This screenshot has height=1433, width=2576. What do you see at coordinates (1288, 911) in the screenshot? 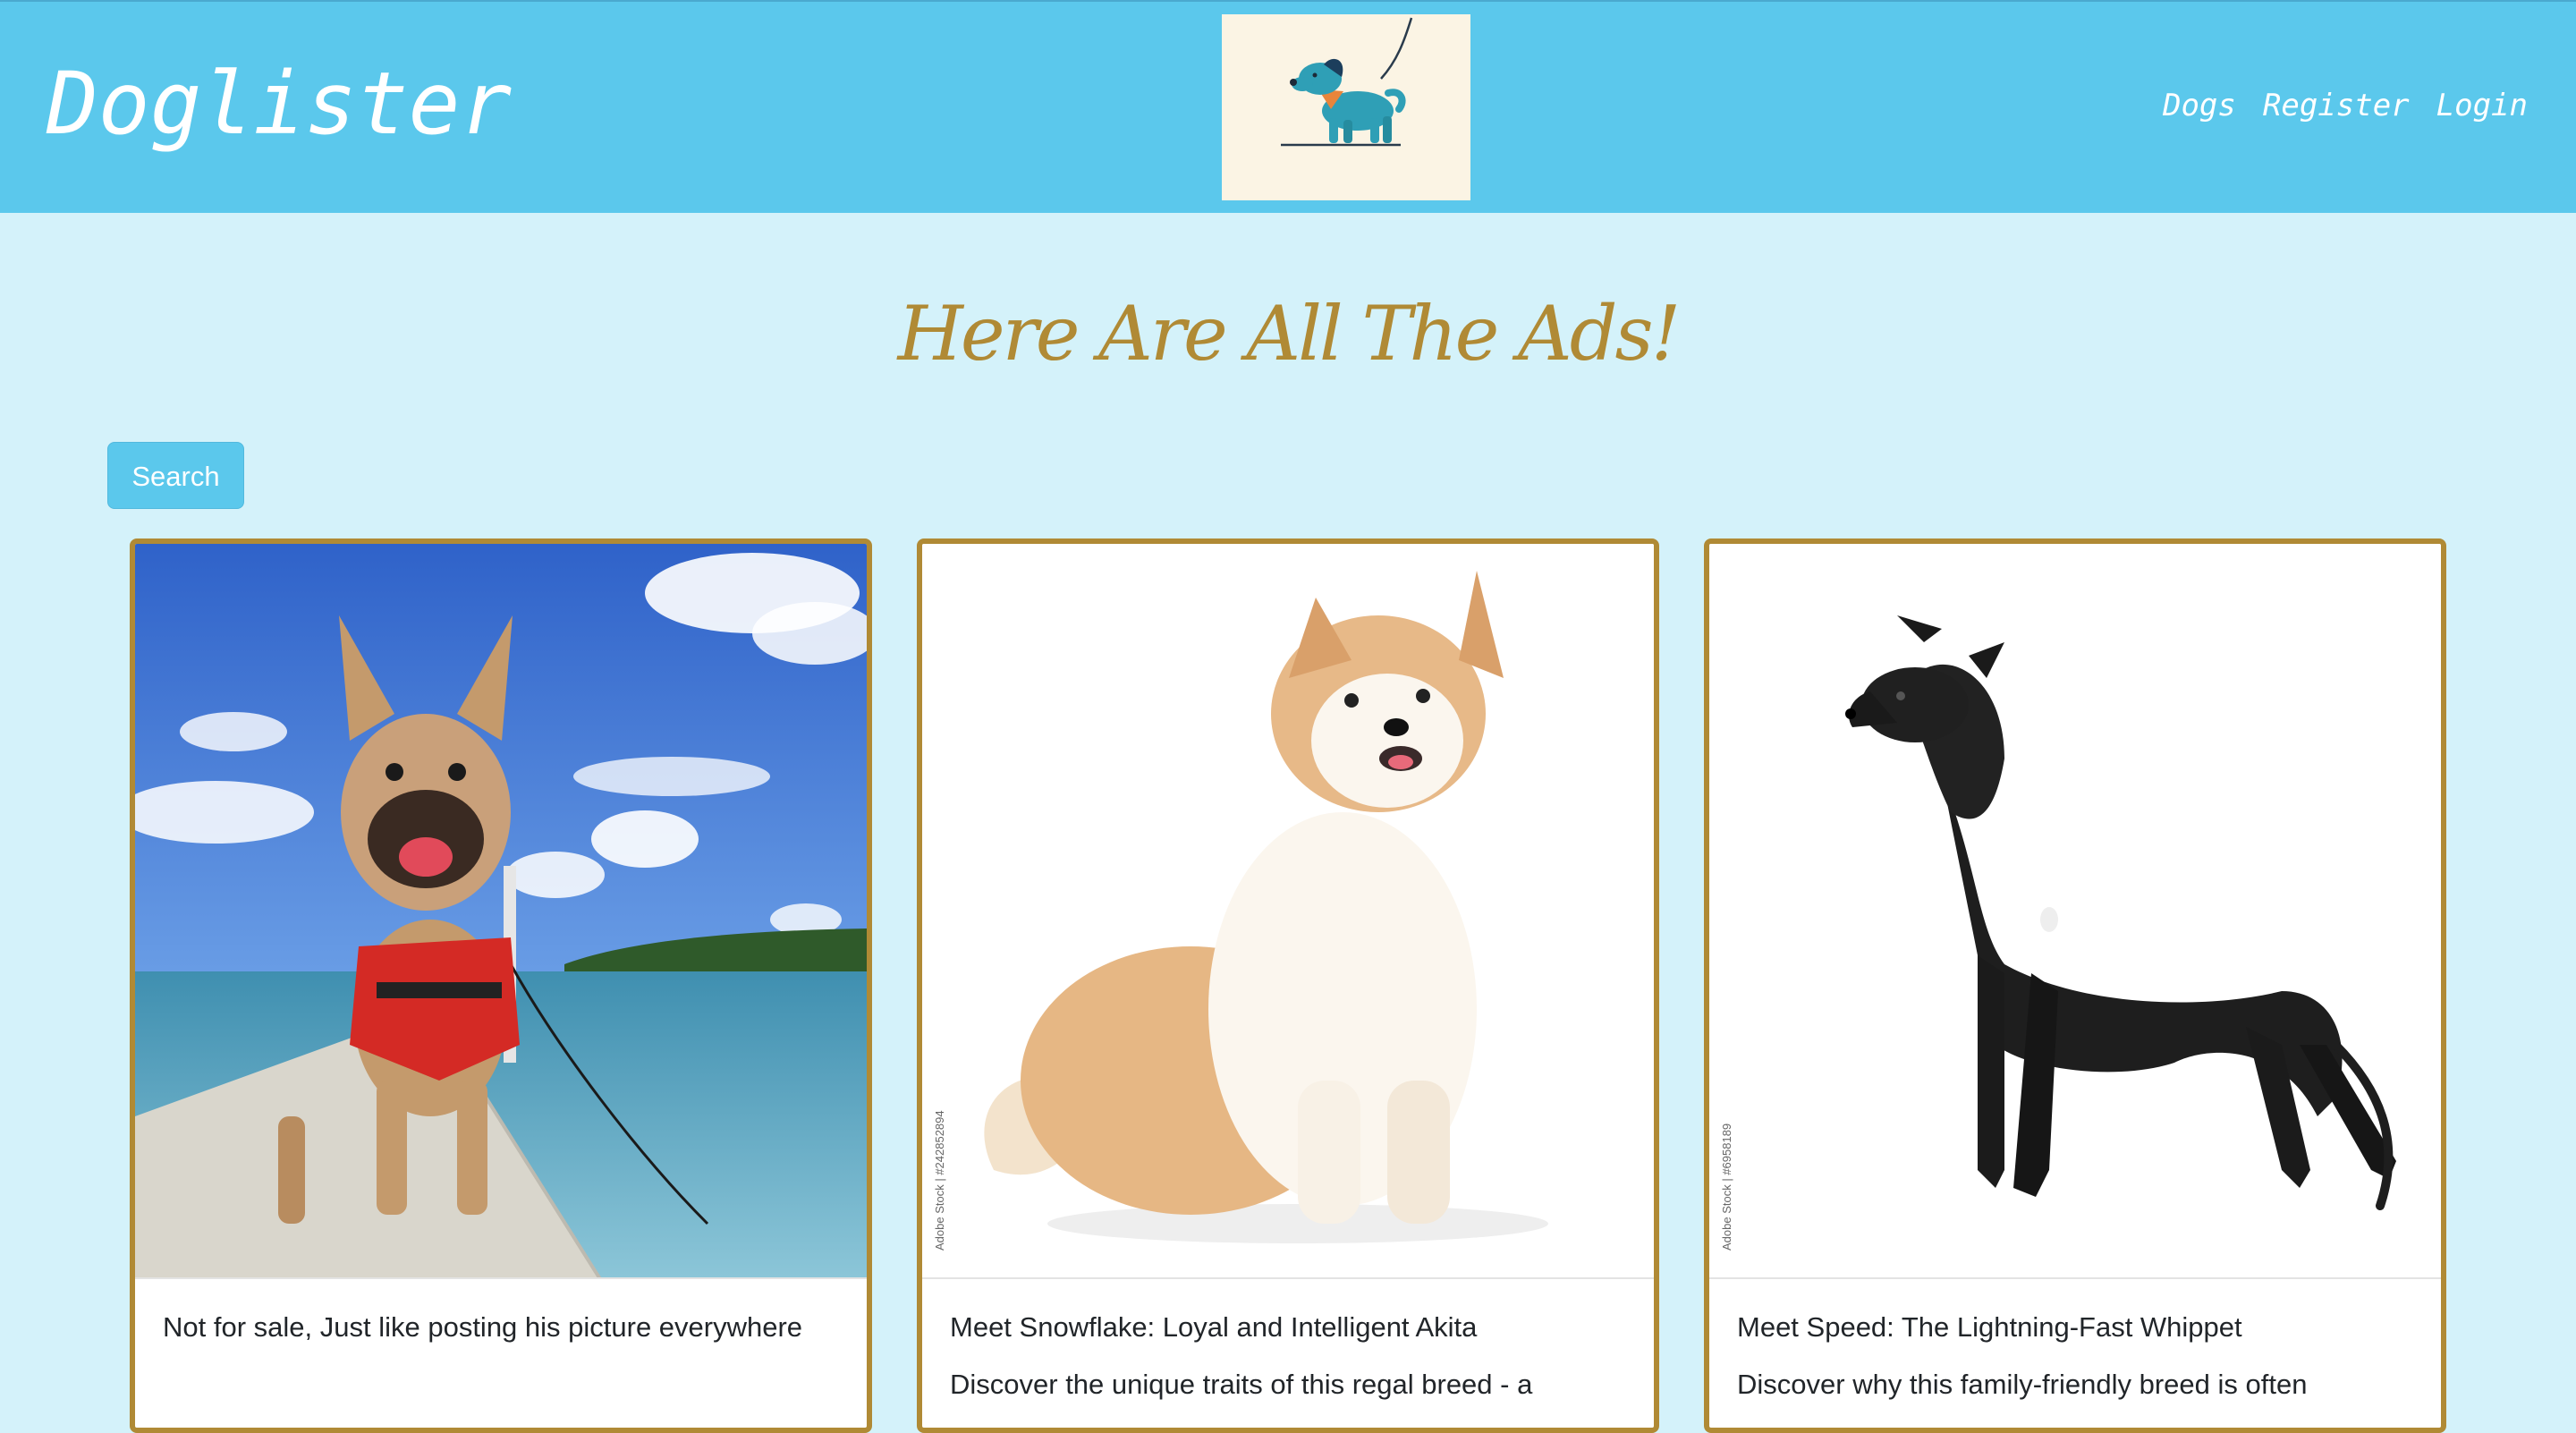
I see `ad-image-akita: Adobe Stock | #242852894` at bounding box center [1288, 911].